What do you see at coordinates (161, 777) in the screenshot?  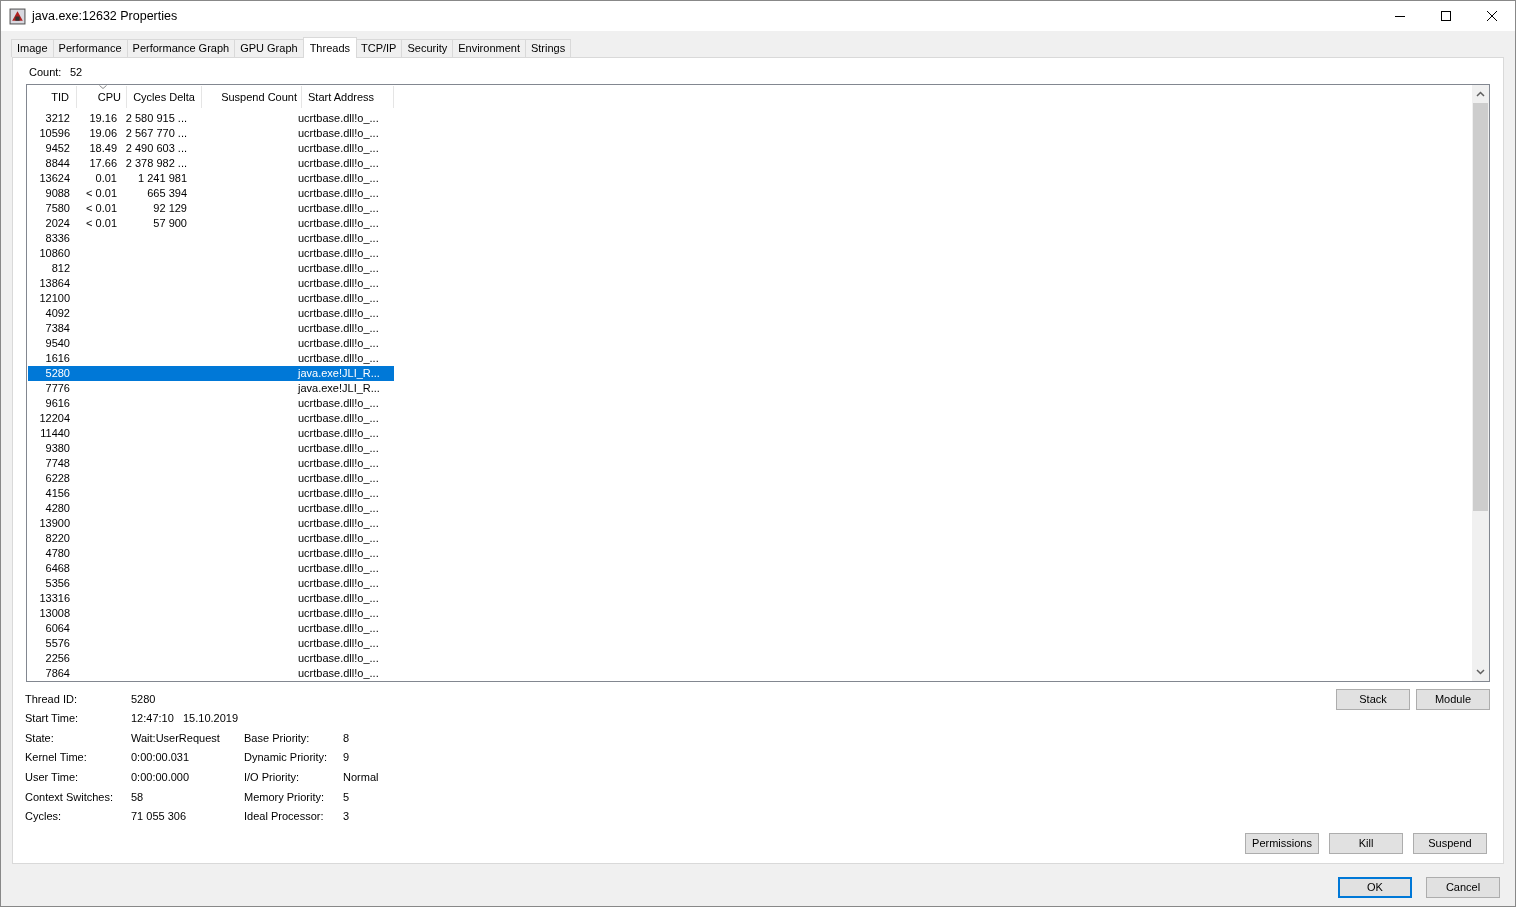 I see `field-value: 0:00:00.000` at bounding box center [161, 777].